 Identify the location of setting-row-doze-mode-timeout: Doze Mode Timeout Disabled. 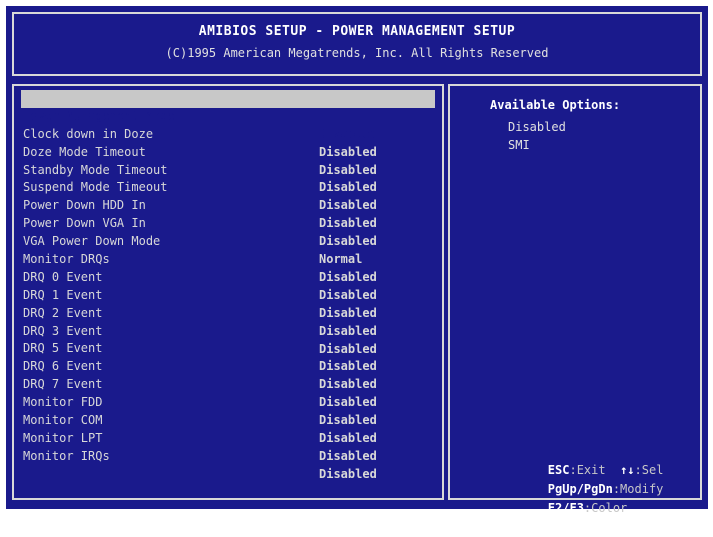
(228, 151).